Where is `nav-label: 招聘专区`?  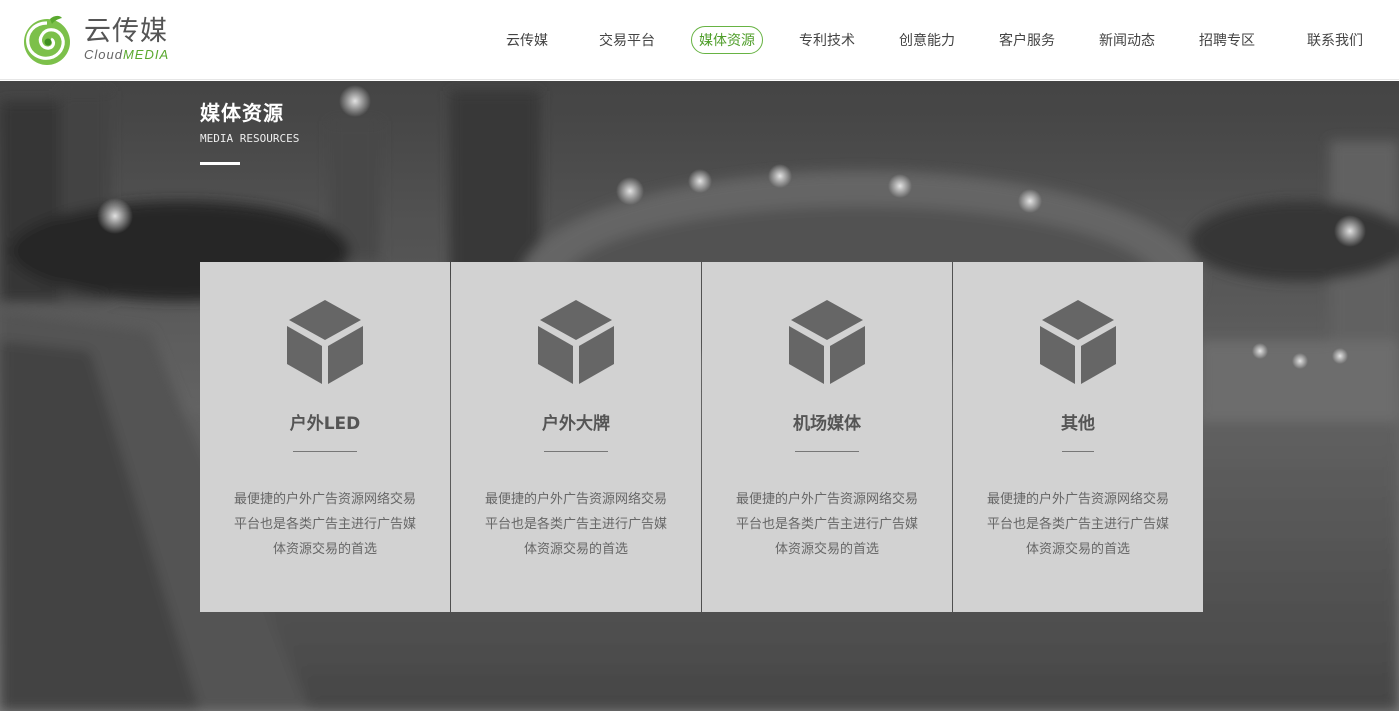 nav-label: 招聘专区 is located at coordinates (1227, 41).